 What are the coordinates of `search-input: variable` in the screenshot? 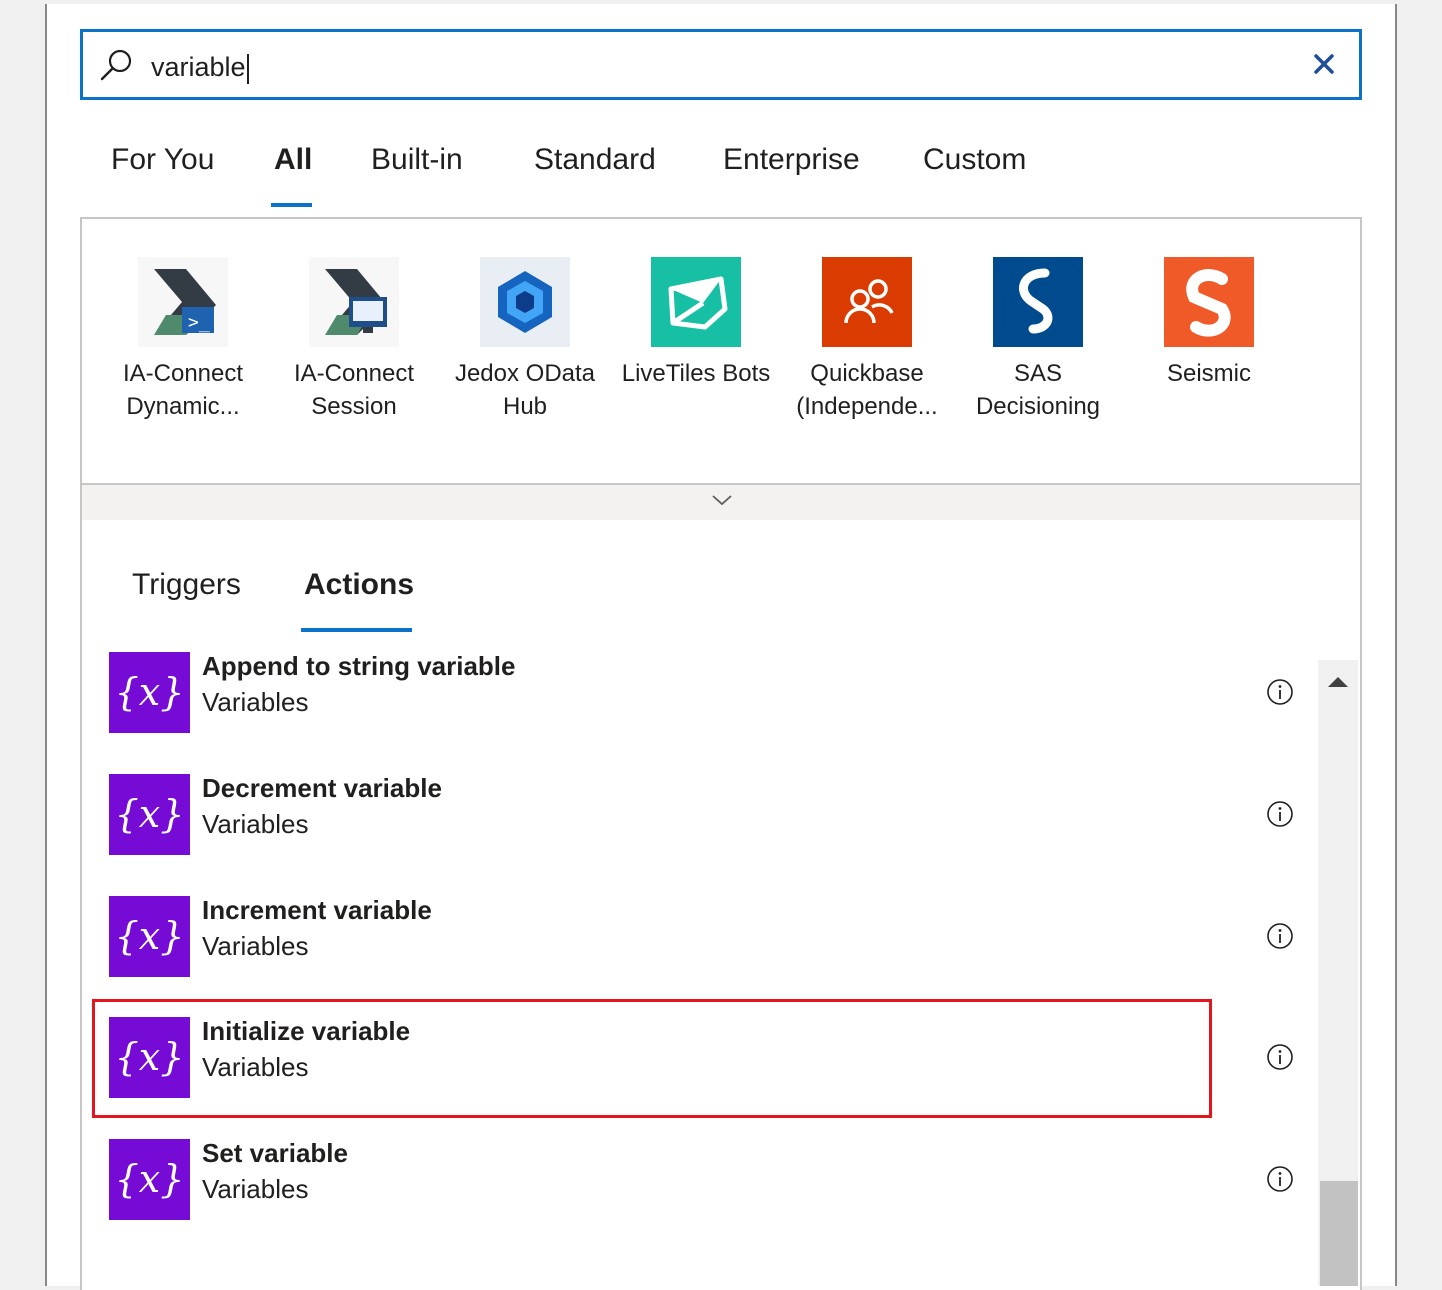 It's located at (200, 67).